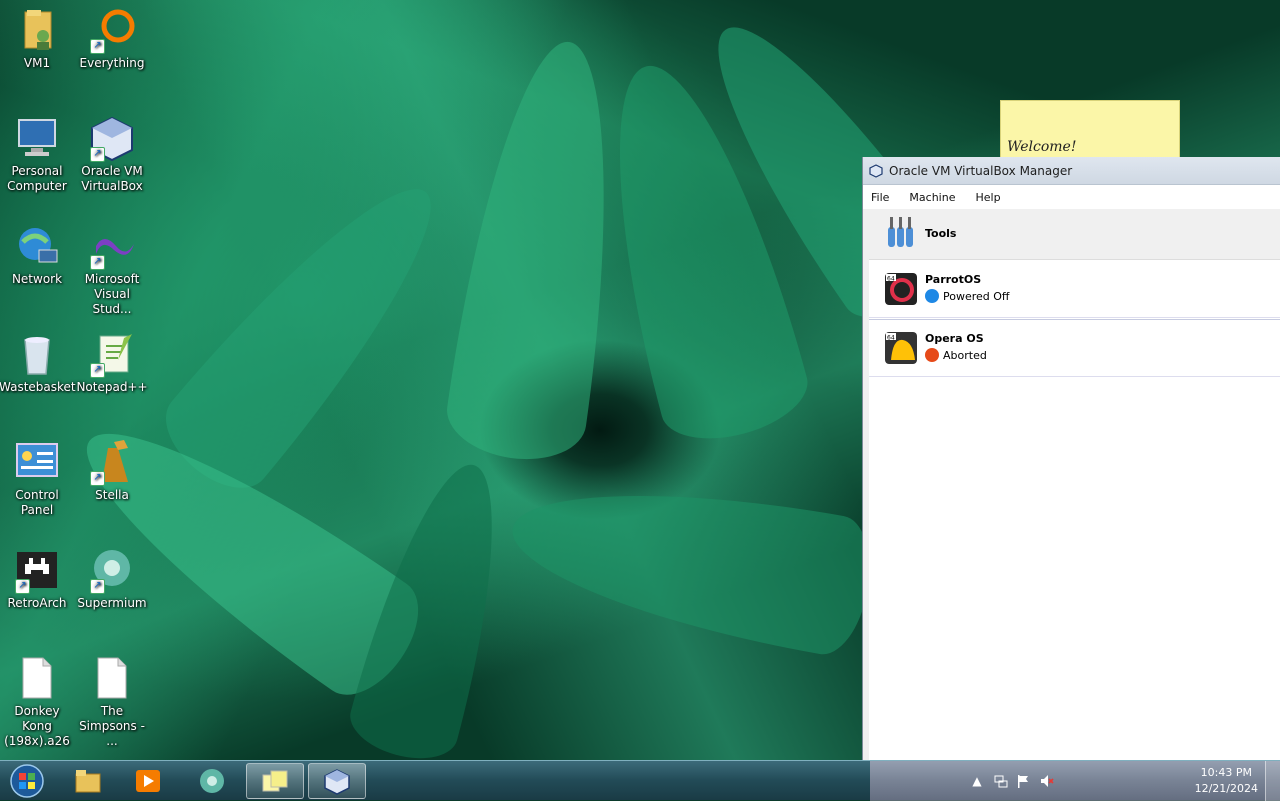  What do you see at coordinates (965, 355) in the screenshot?
I see `vm-state-label: Aborted` at bounding box center [965, 355].